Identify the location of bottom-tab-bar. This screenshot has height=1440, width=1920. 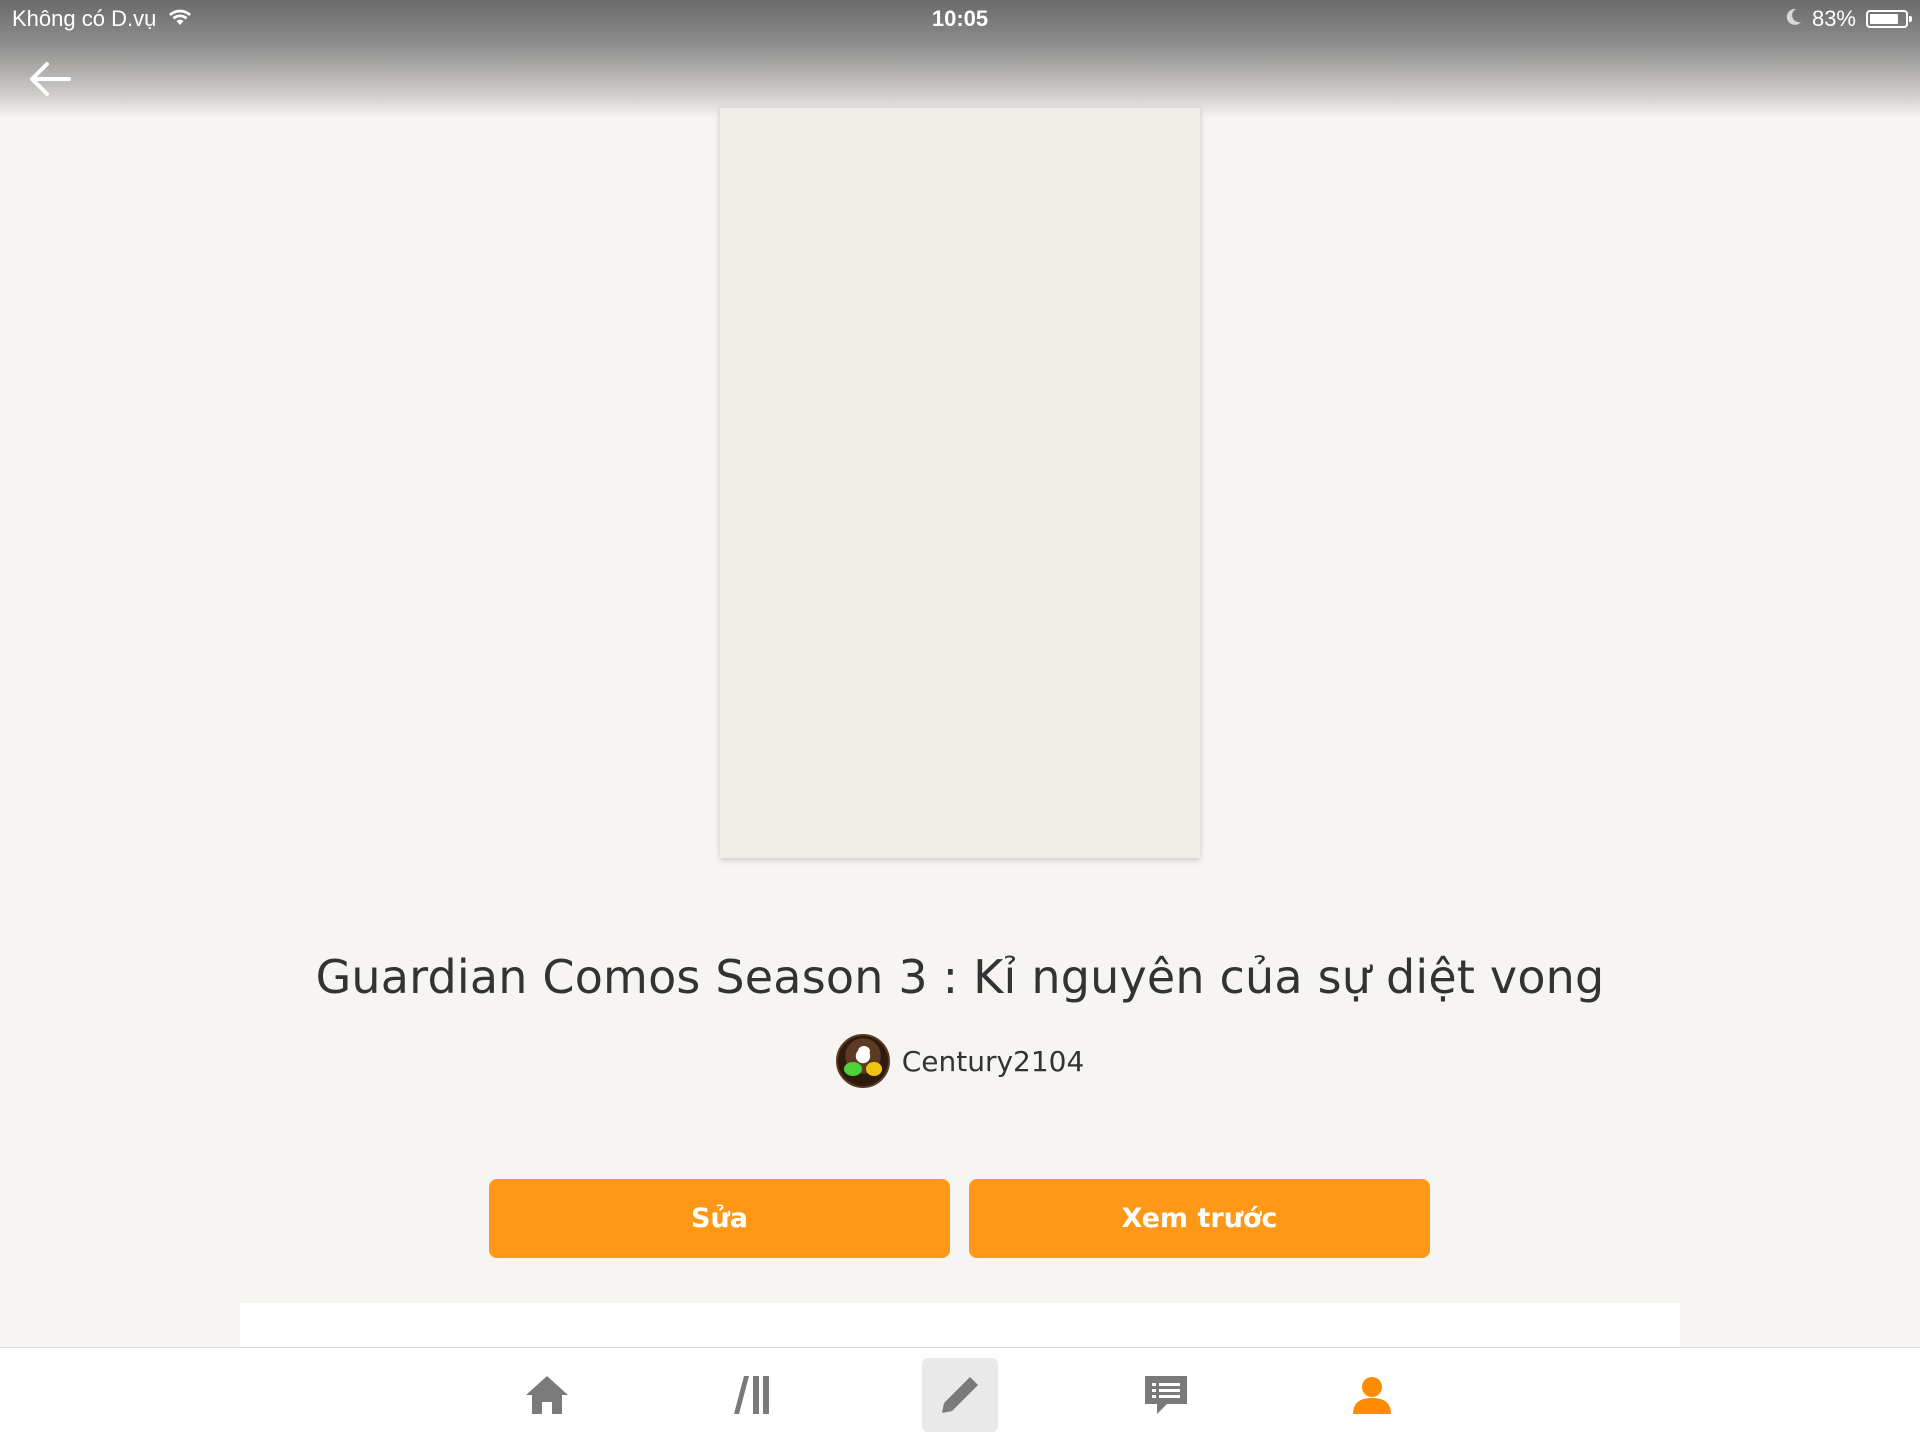
(960, 1393).